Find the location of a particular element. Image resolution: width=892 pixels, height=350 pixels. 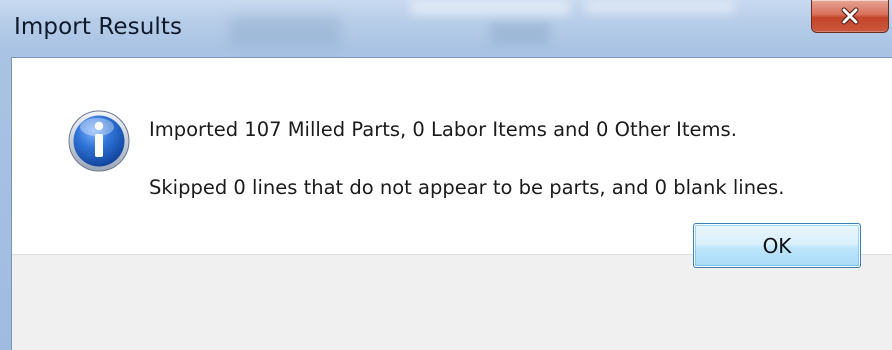

window-title: Import Results is located at coordinates (98, 27).